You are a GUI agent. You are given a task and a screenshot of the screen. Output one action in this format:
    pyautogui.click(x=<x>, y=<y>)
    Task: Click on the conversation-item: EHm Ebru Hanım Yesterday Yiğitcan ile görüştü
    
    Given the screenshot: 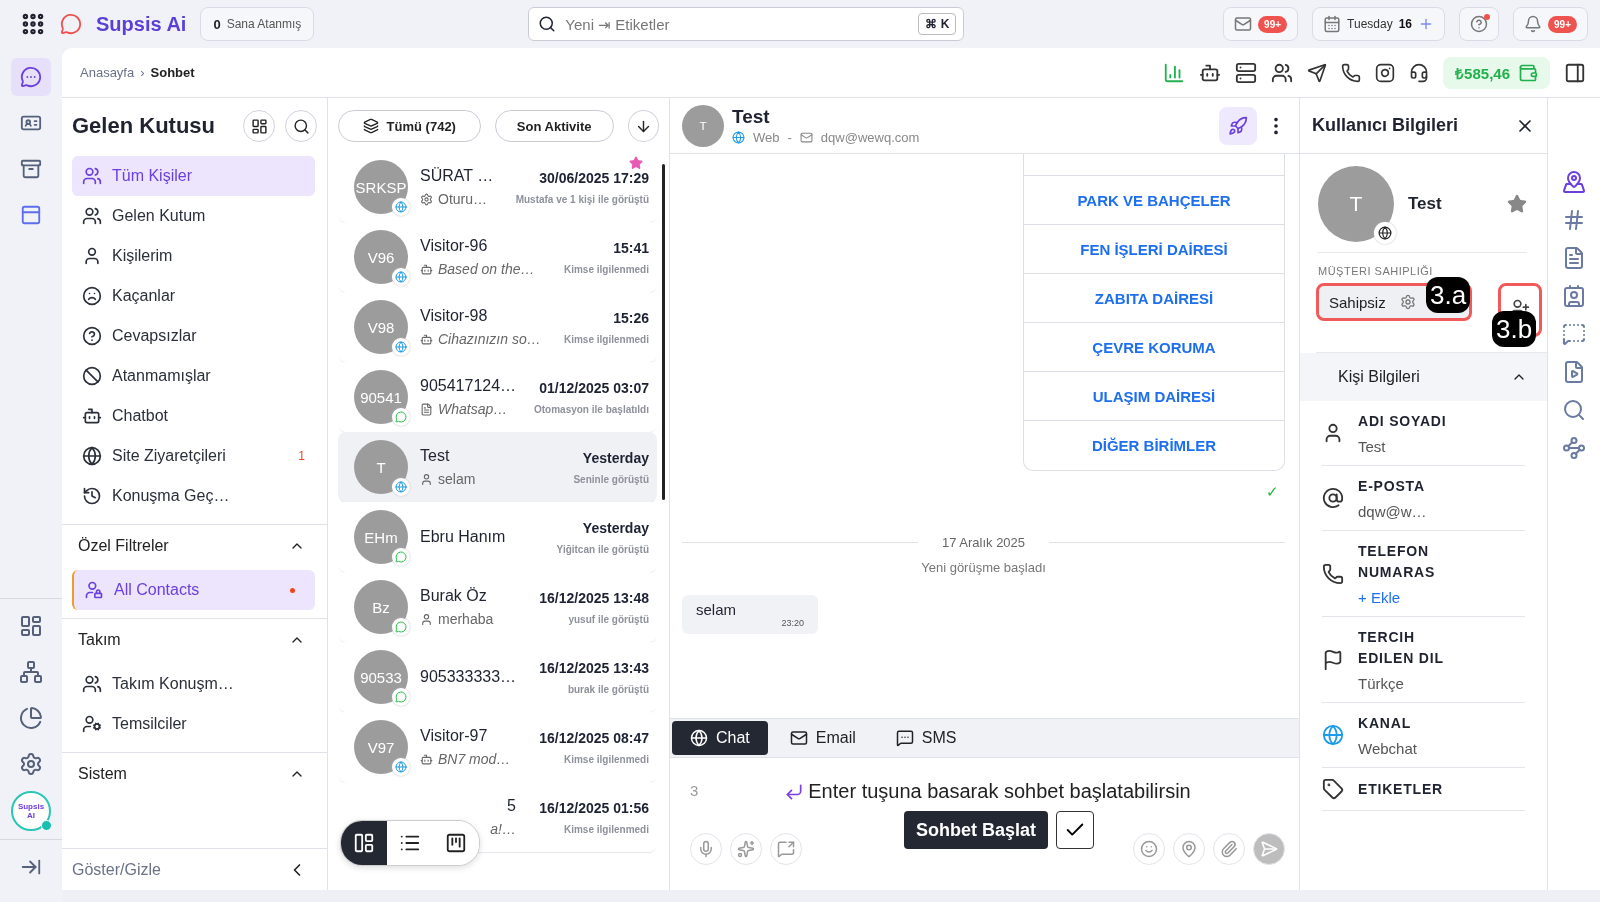 What is the action you would take?
    pyautogui.click(x=497, y=537)
    